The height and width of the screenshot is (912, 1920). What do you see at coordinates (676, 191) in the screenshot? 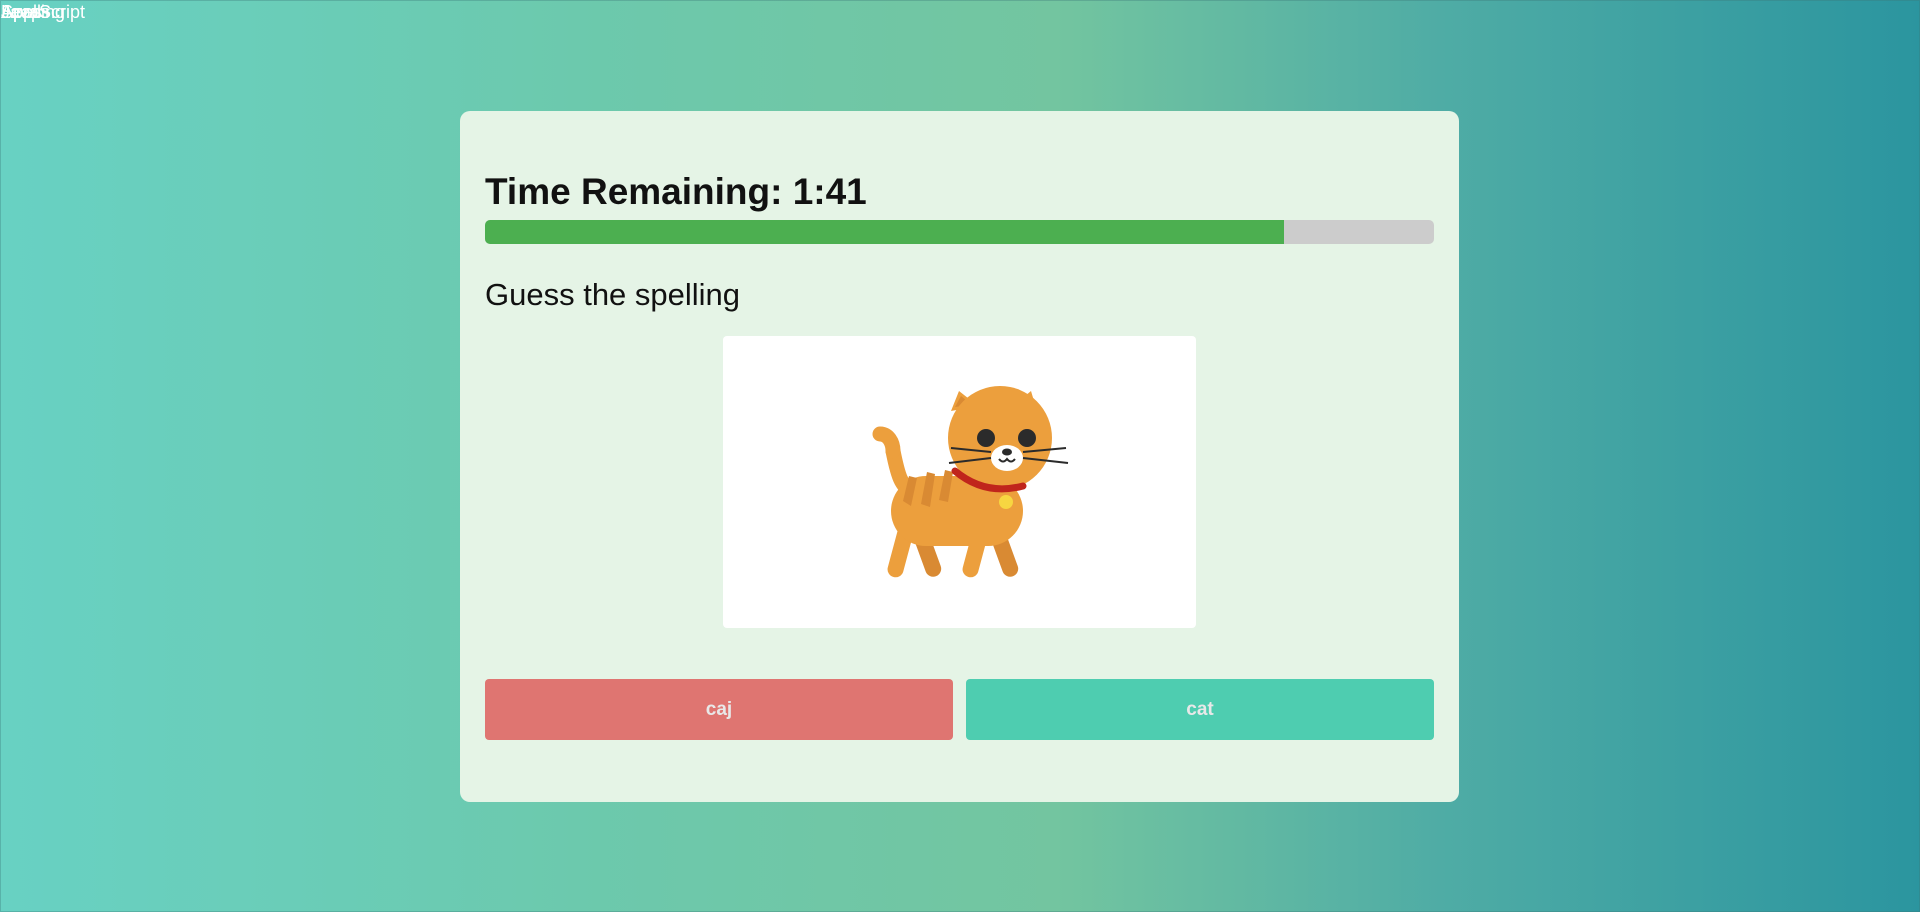
I see `time-remaining-heading: Time Remaining: 1:41` at bounding box center [676, 191].